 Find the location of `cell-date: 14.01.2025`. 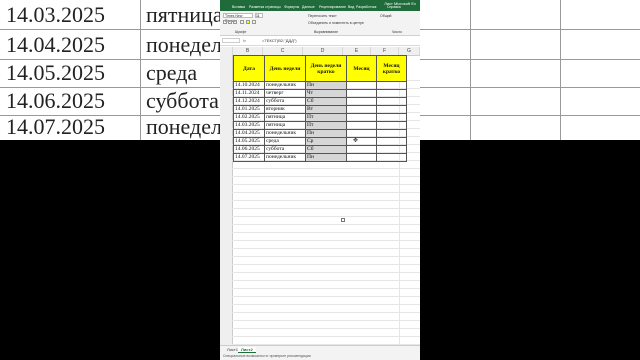

cell-date: 14.01.2025 is located at coordinates (249, 109).